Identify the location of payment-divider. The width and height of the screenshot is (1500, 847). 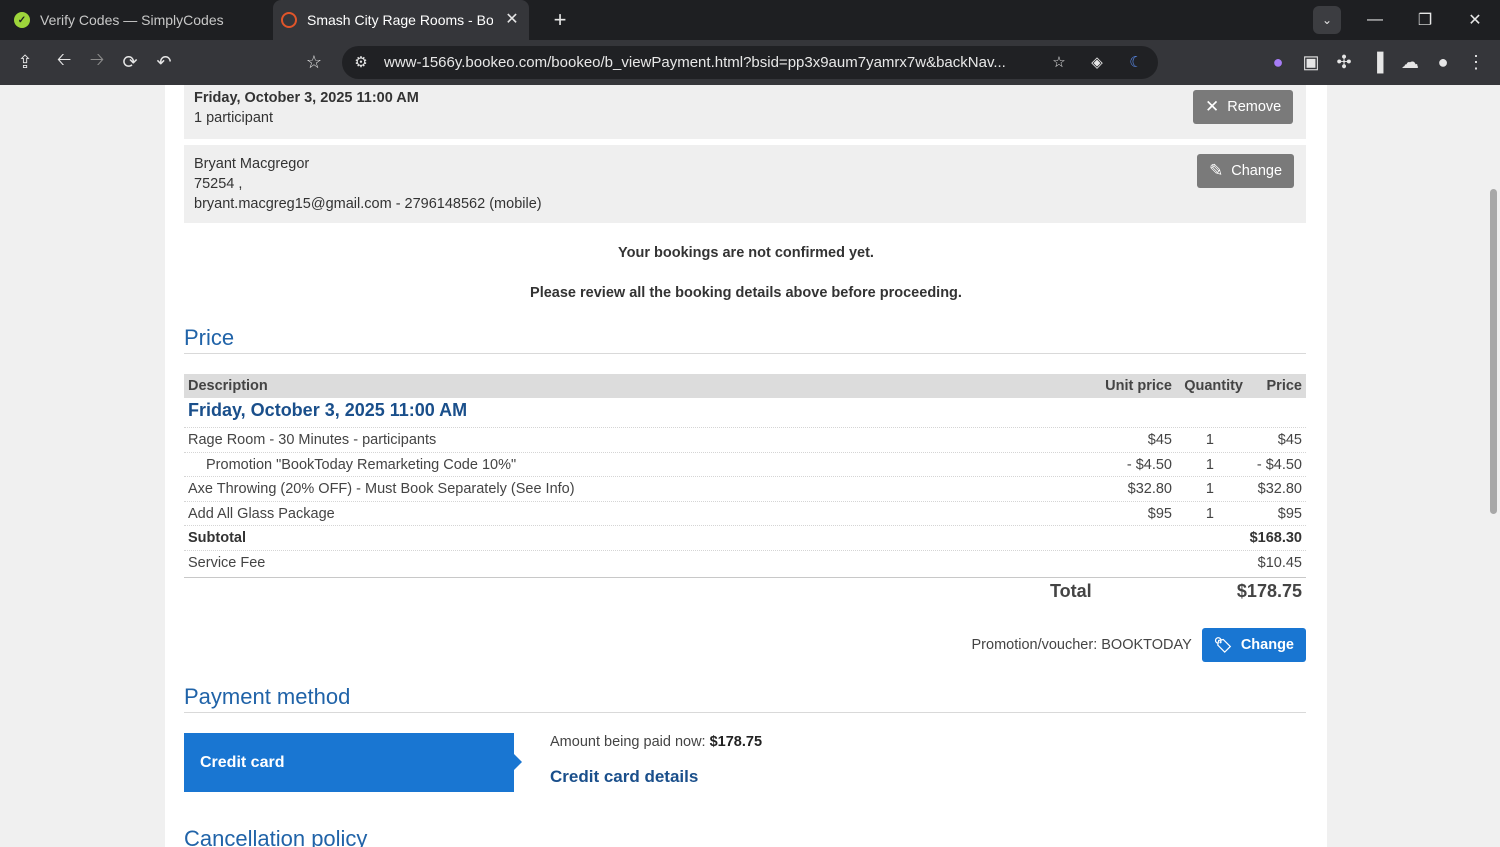
(745, 712).